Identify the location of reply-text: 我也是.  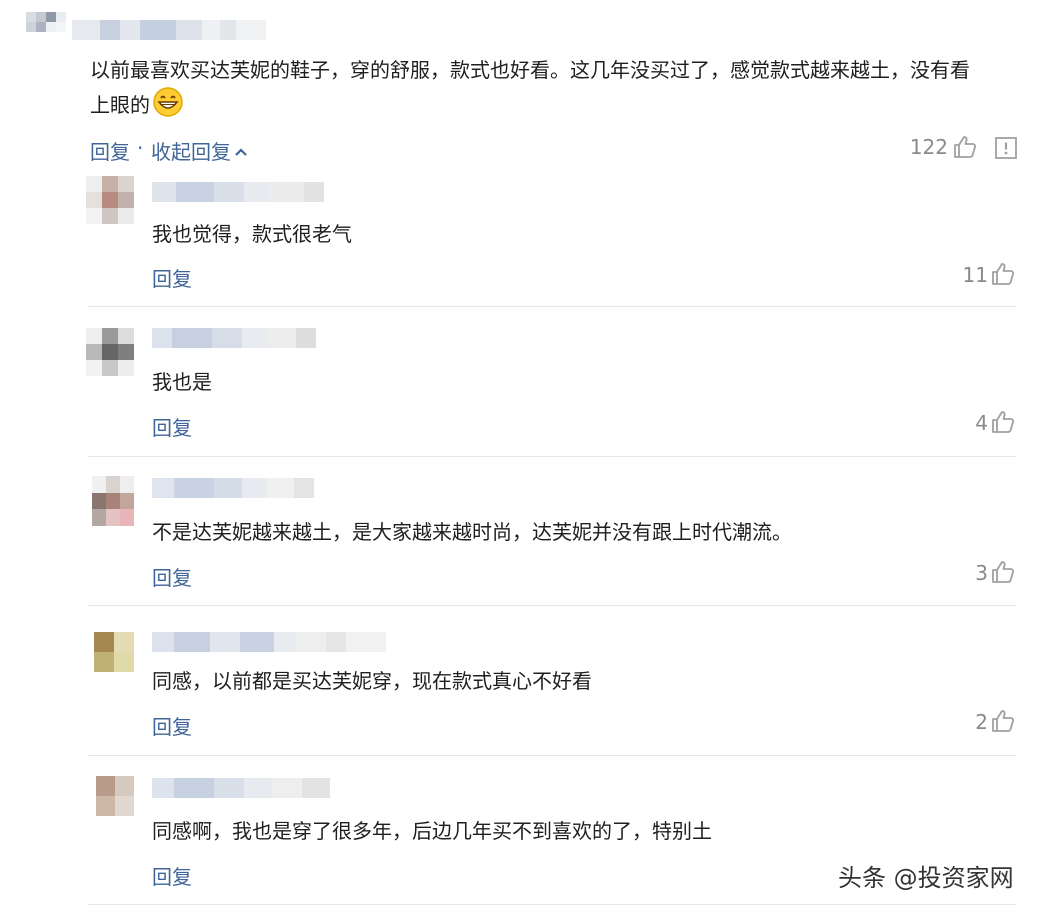
(182, 382).